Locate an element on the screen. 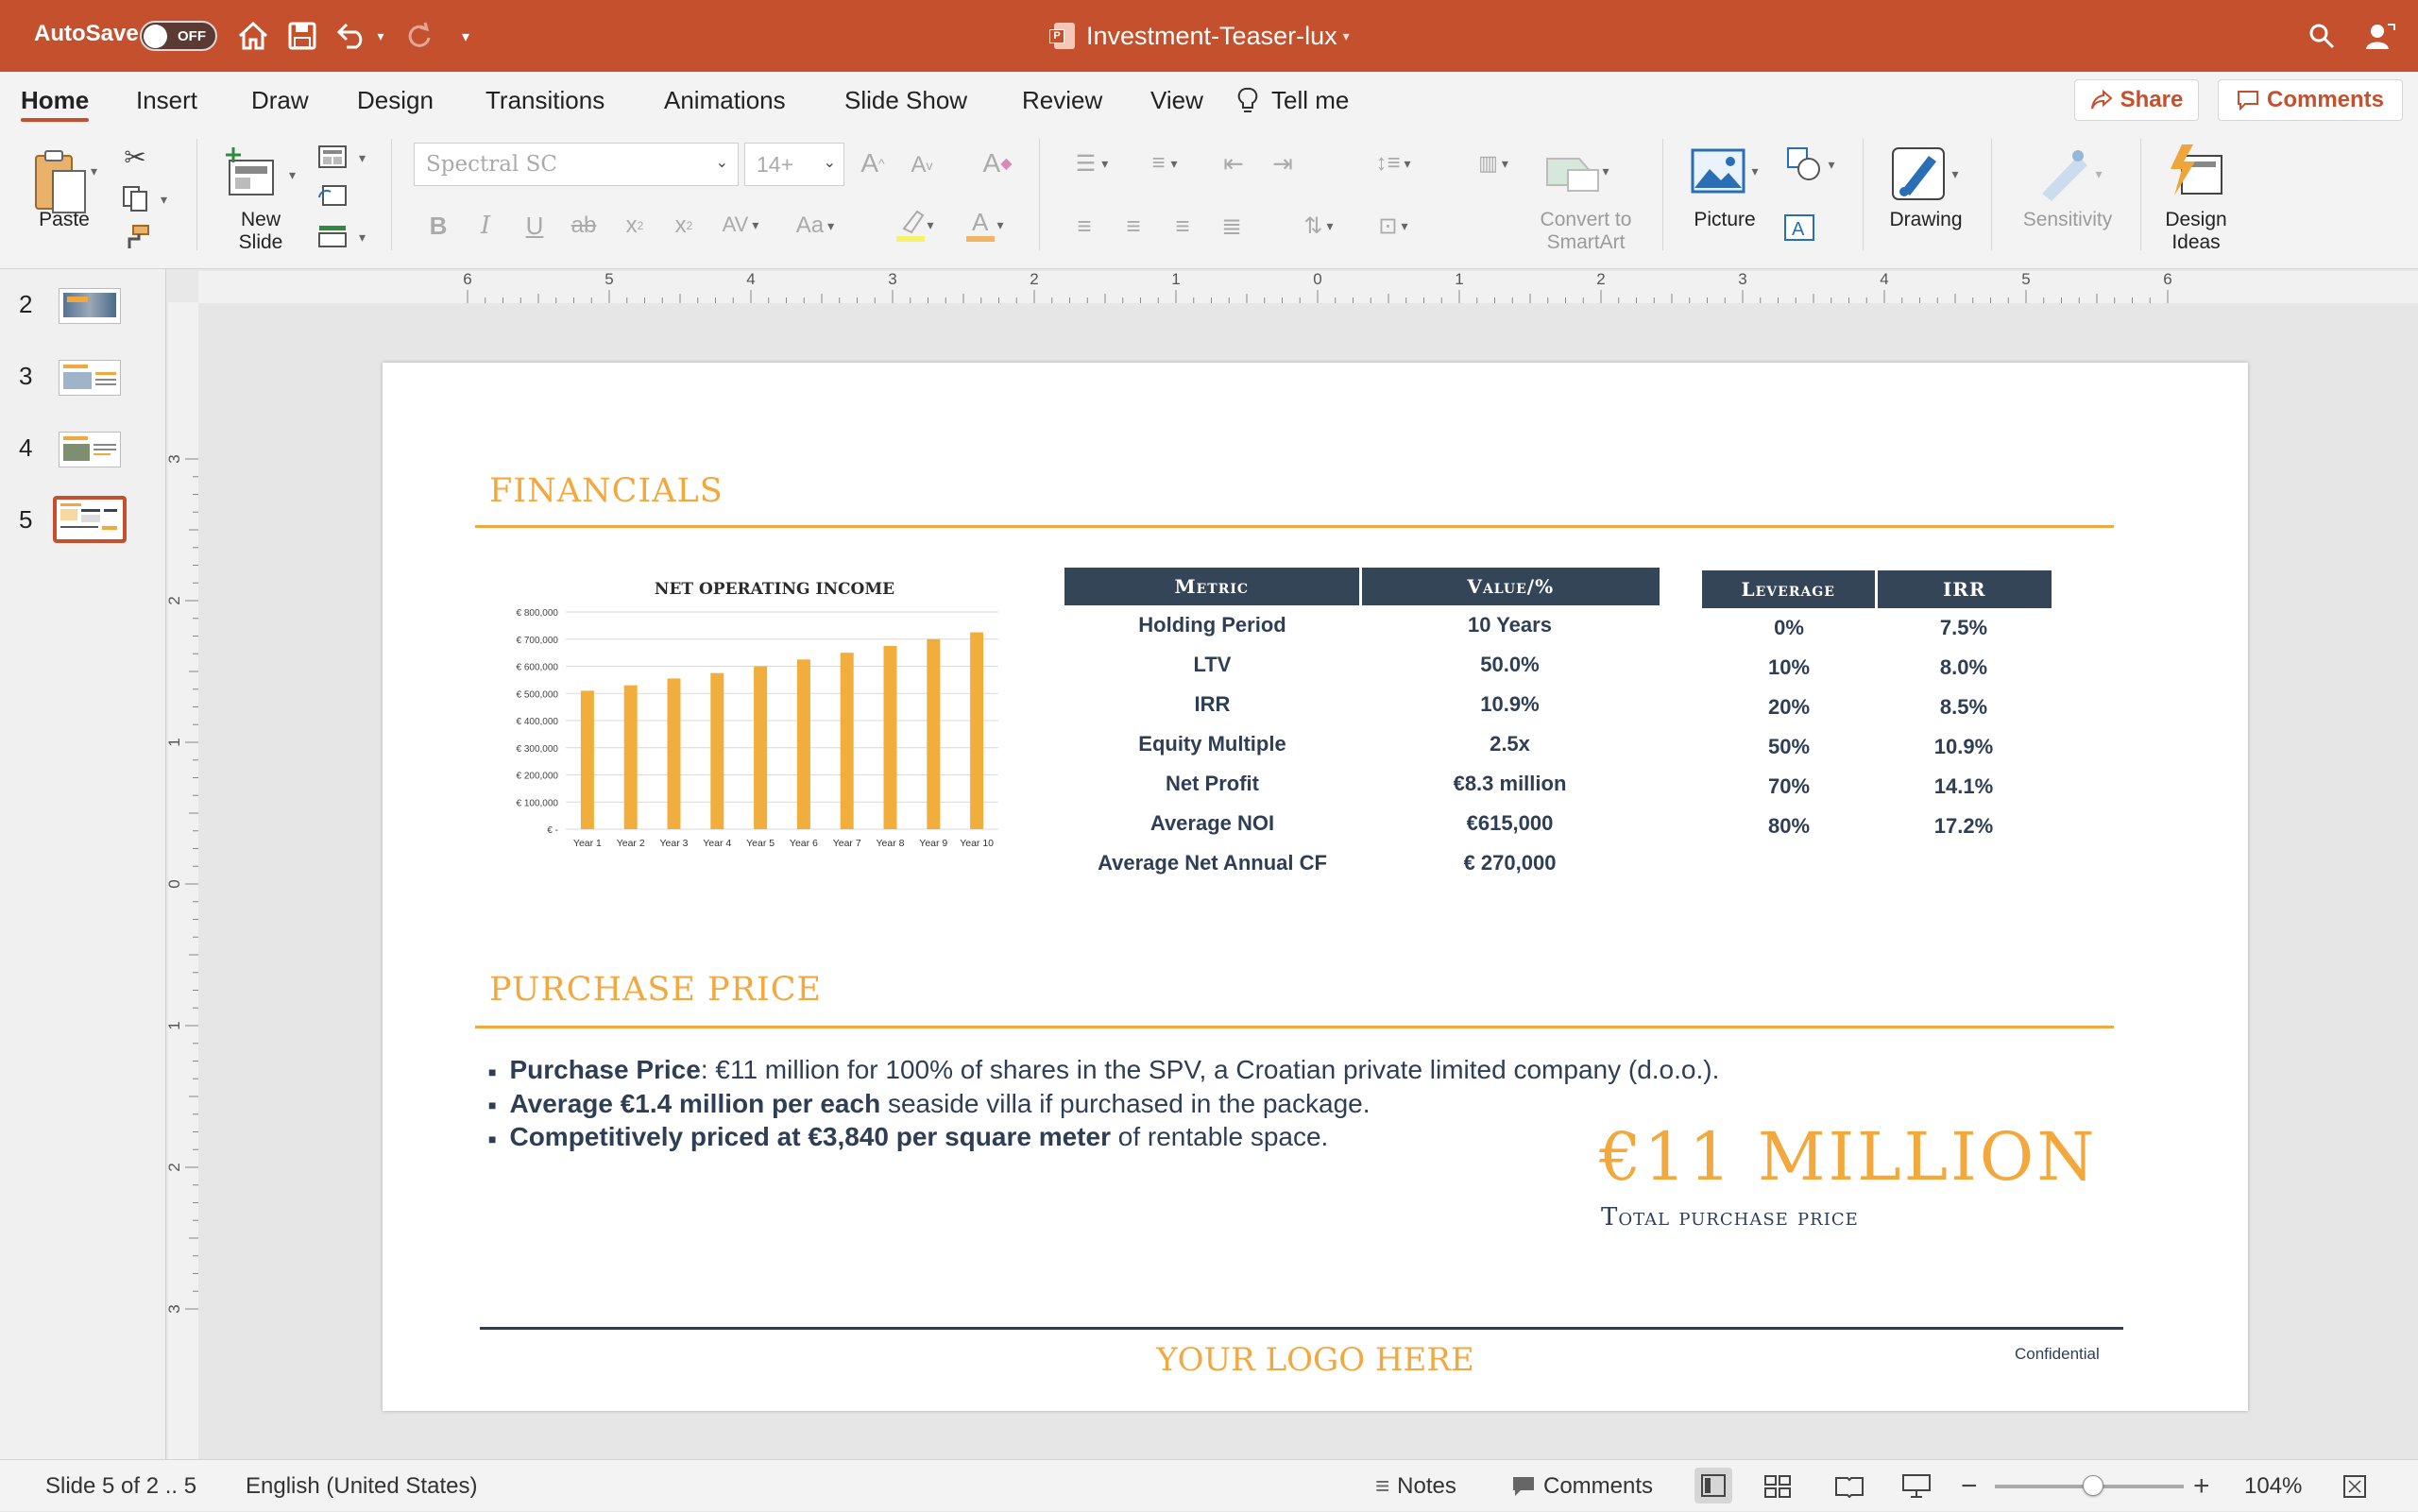  italic-icon: I is located at coordinates (485, 226).